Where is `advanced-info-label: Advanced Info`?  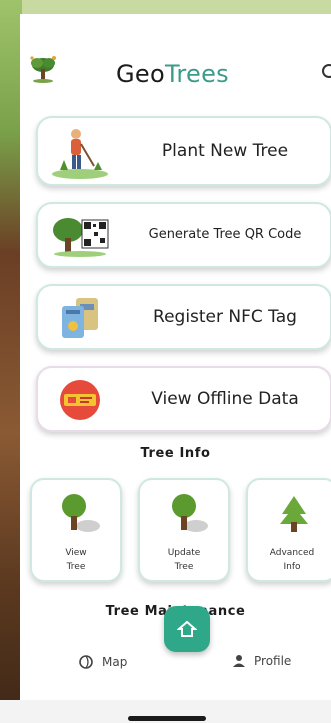
advanced-info-label: Advanced Info is located at coordinates (292, 560).